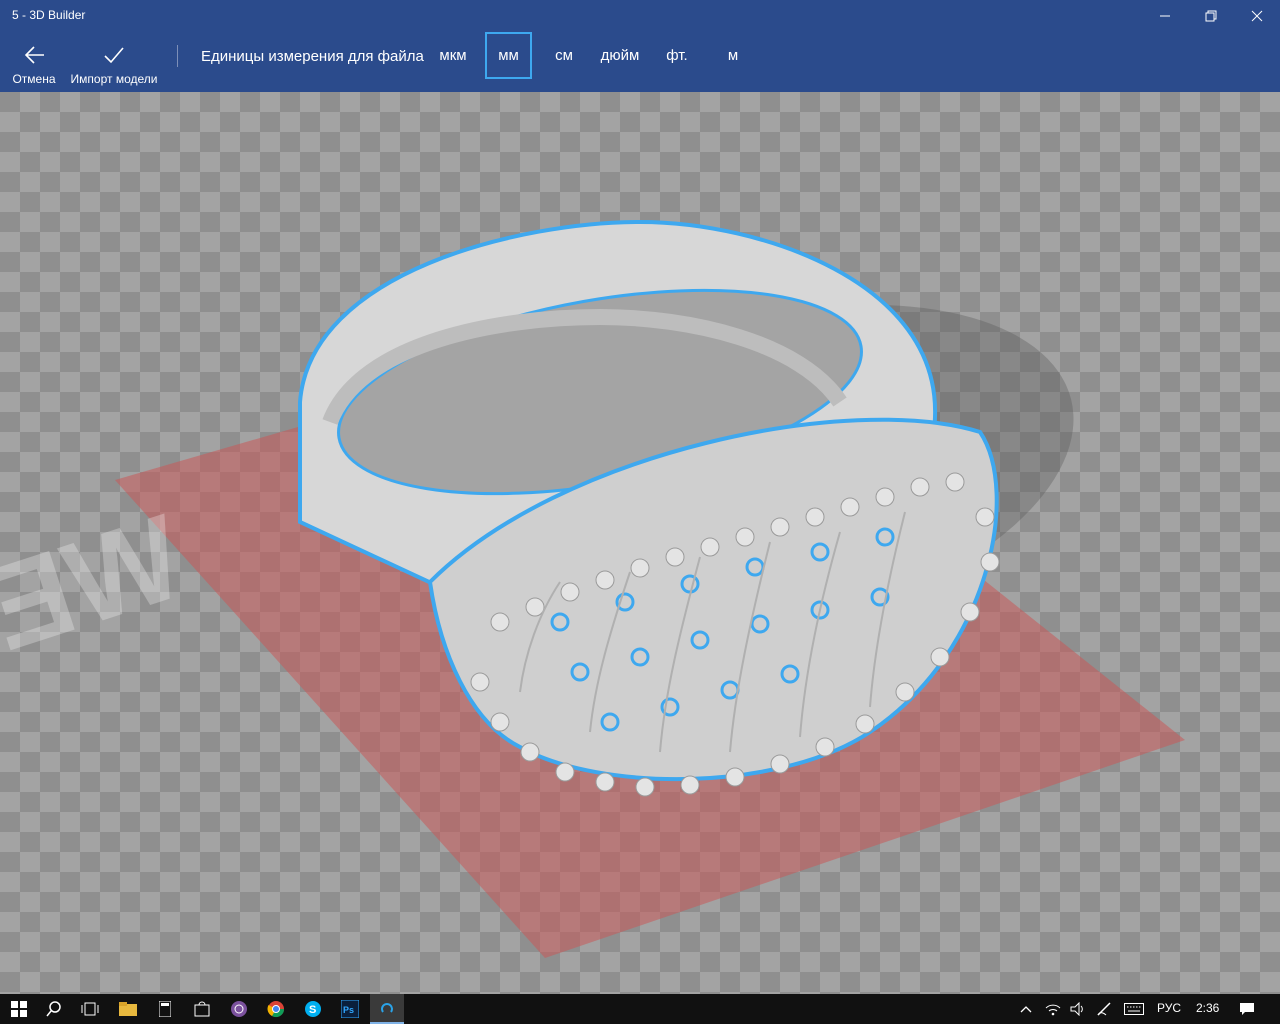 This screenshot has height=1024, width=1280. I want to click on volume-button, so click(1078, 1009).